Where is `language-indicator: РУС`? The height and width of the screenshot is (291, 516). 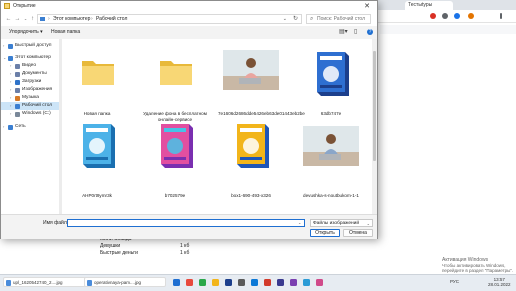 language-indicator: РУС is located at coordinates (454, 282).